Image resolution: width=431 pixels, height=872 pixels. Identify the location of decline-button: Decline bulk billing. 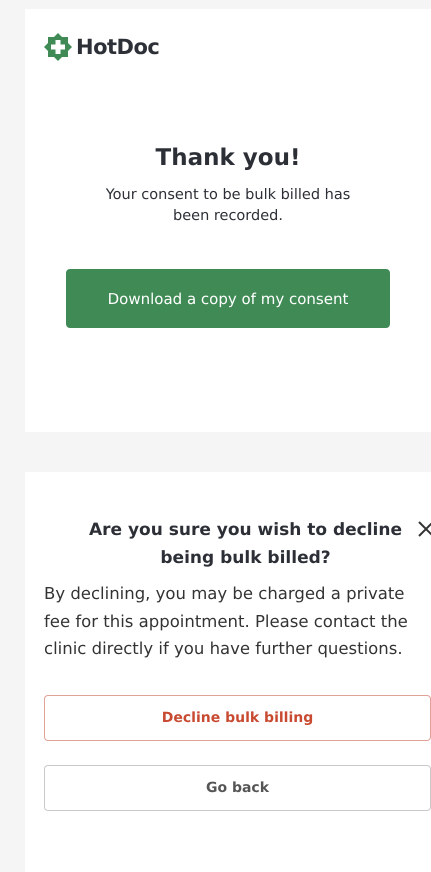
(237, 717).